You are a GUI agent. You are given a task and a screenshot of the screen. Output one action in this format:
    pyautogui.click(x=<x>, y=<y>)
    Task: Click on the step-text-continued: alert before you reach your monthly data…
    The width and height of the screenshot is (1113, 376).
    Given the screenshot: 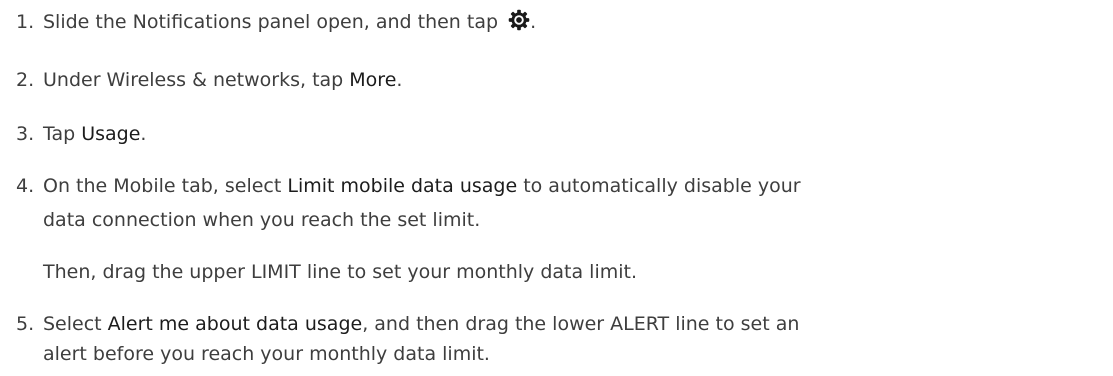 What is the action you would take?
    pyautogui.click(x=266, y=354)
    